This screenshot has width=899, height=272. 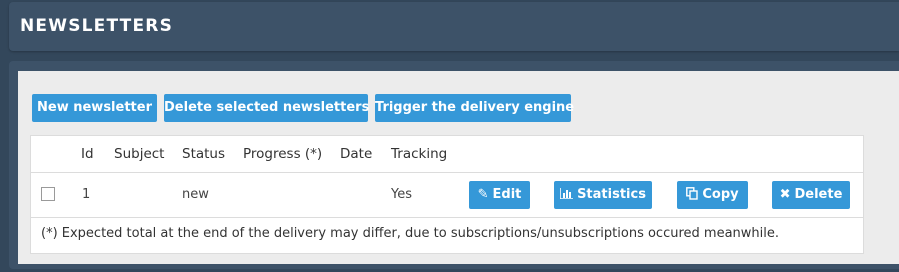 I want to click on trigger-delivery-button: Trigger the delivery engine, so click(x=474, y=108).